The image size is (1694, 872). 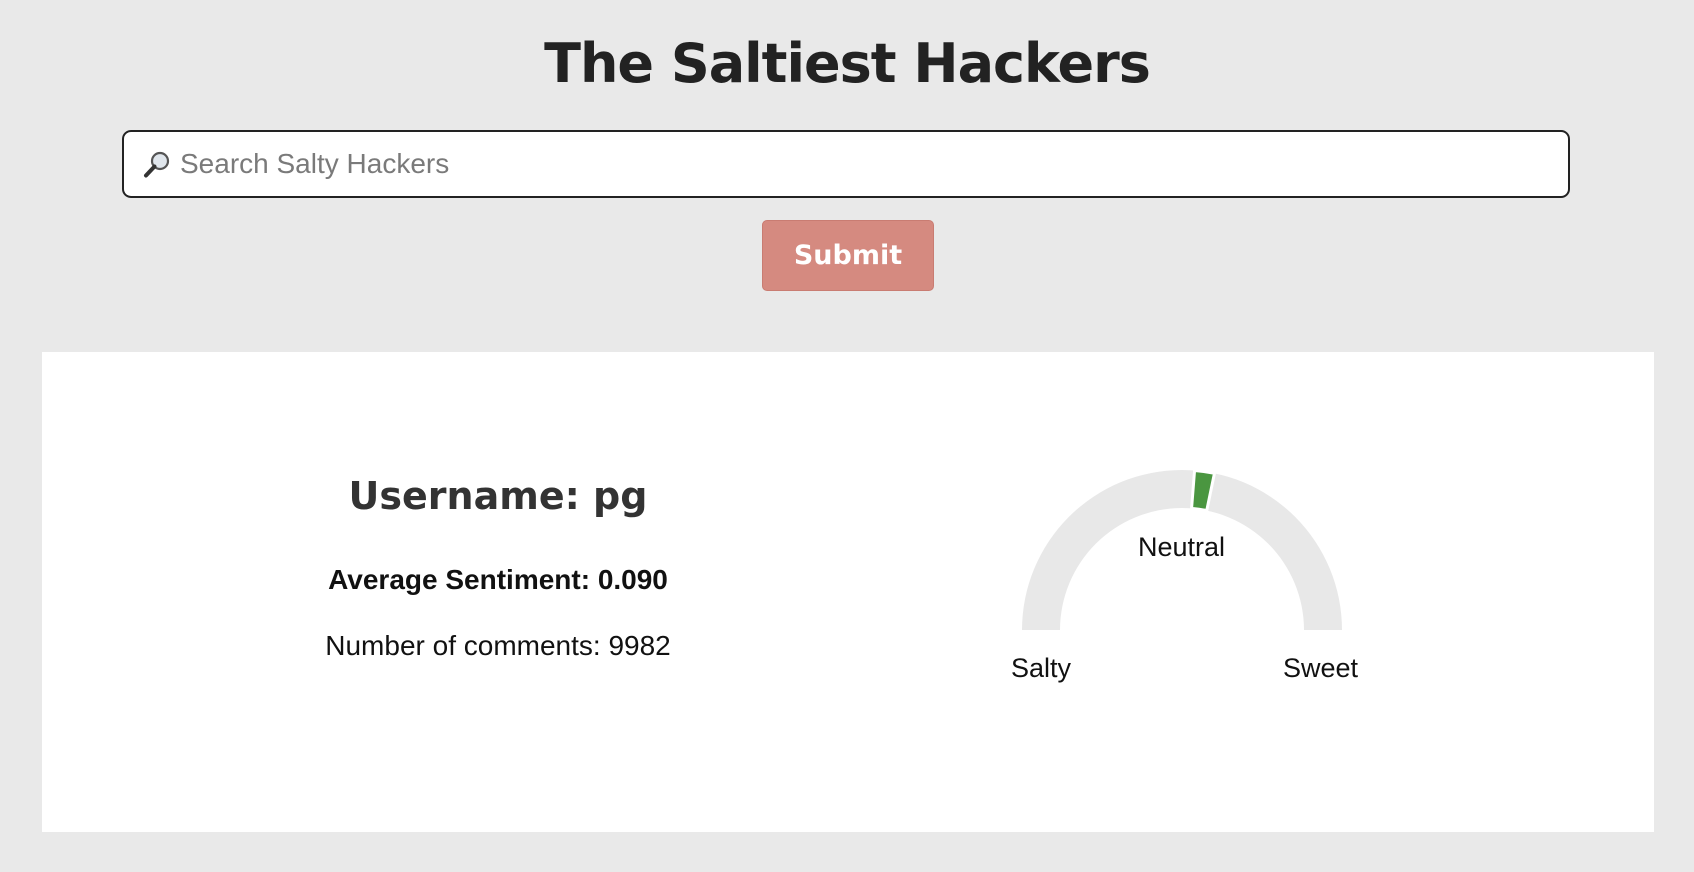 I want to click on average-sentiment: Average Sentiment: 0.090, so click(x=498, y=579).